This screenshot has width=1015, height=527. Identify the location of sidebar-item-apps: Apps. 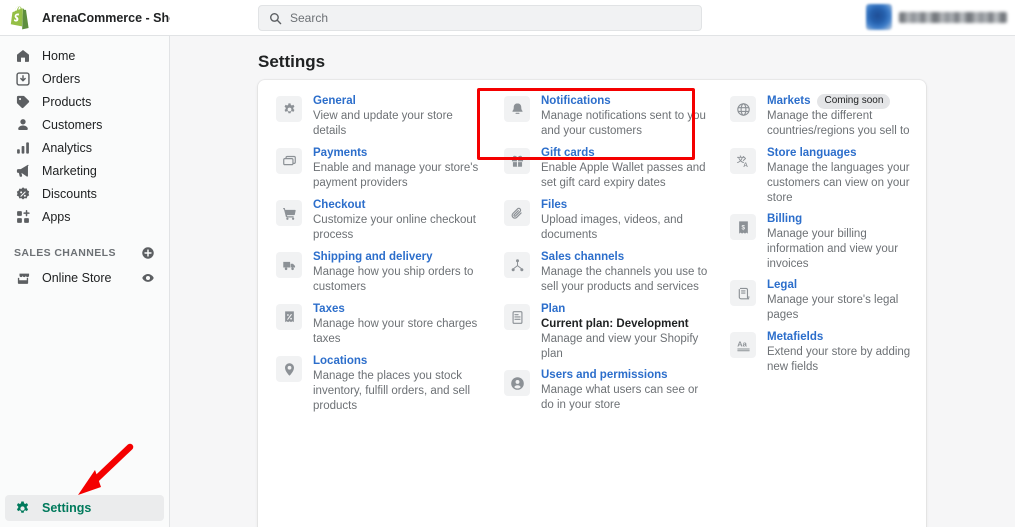
(84, 216).